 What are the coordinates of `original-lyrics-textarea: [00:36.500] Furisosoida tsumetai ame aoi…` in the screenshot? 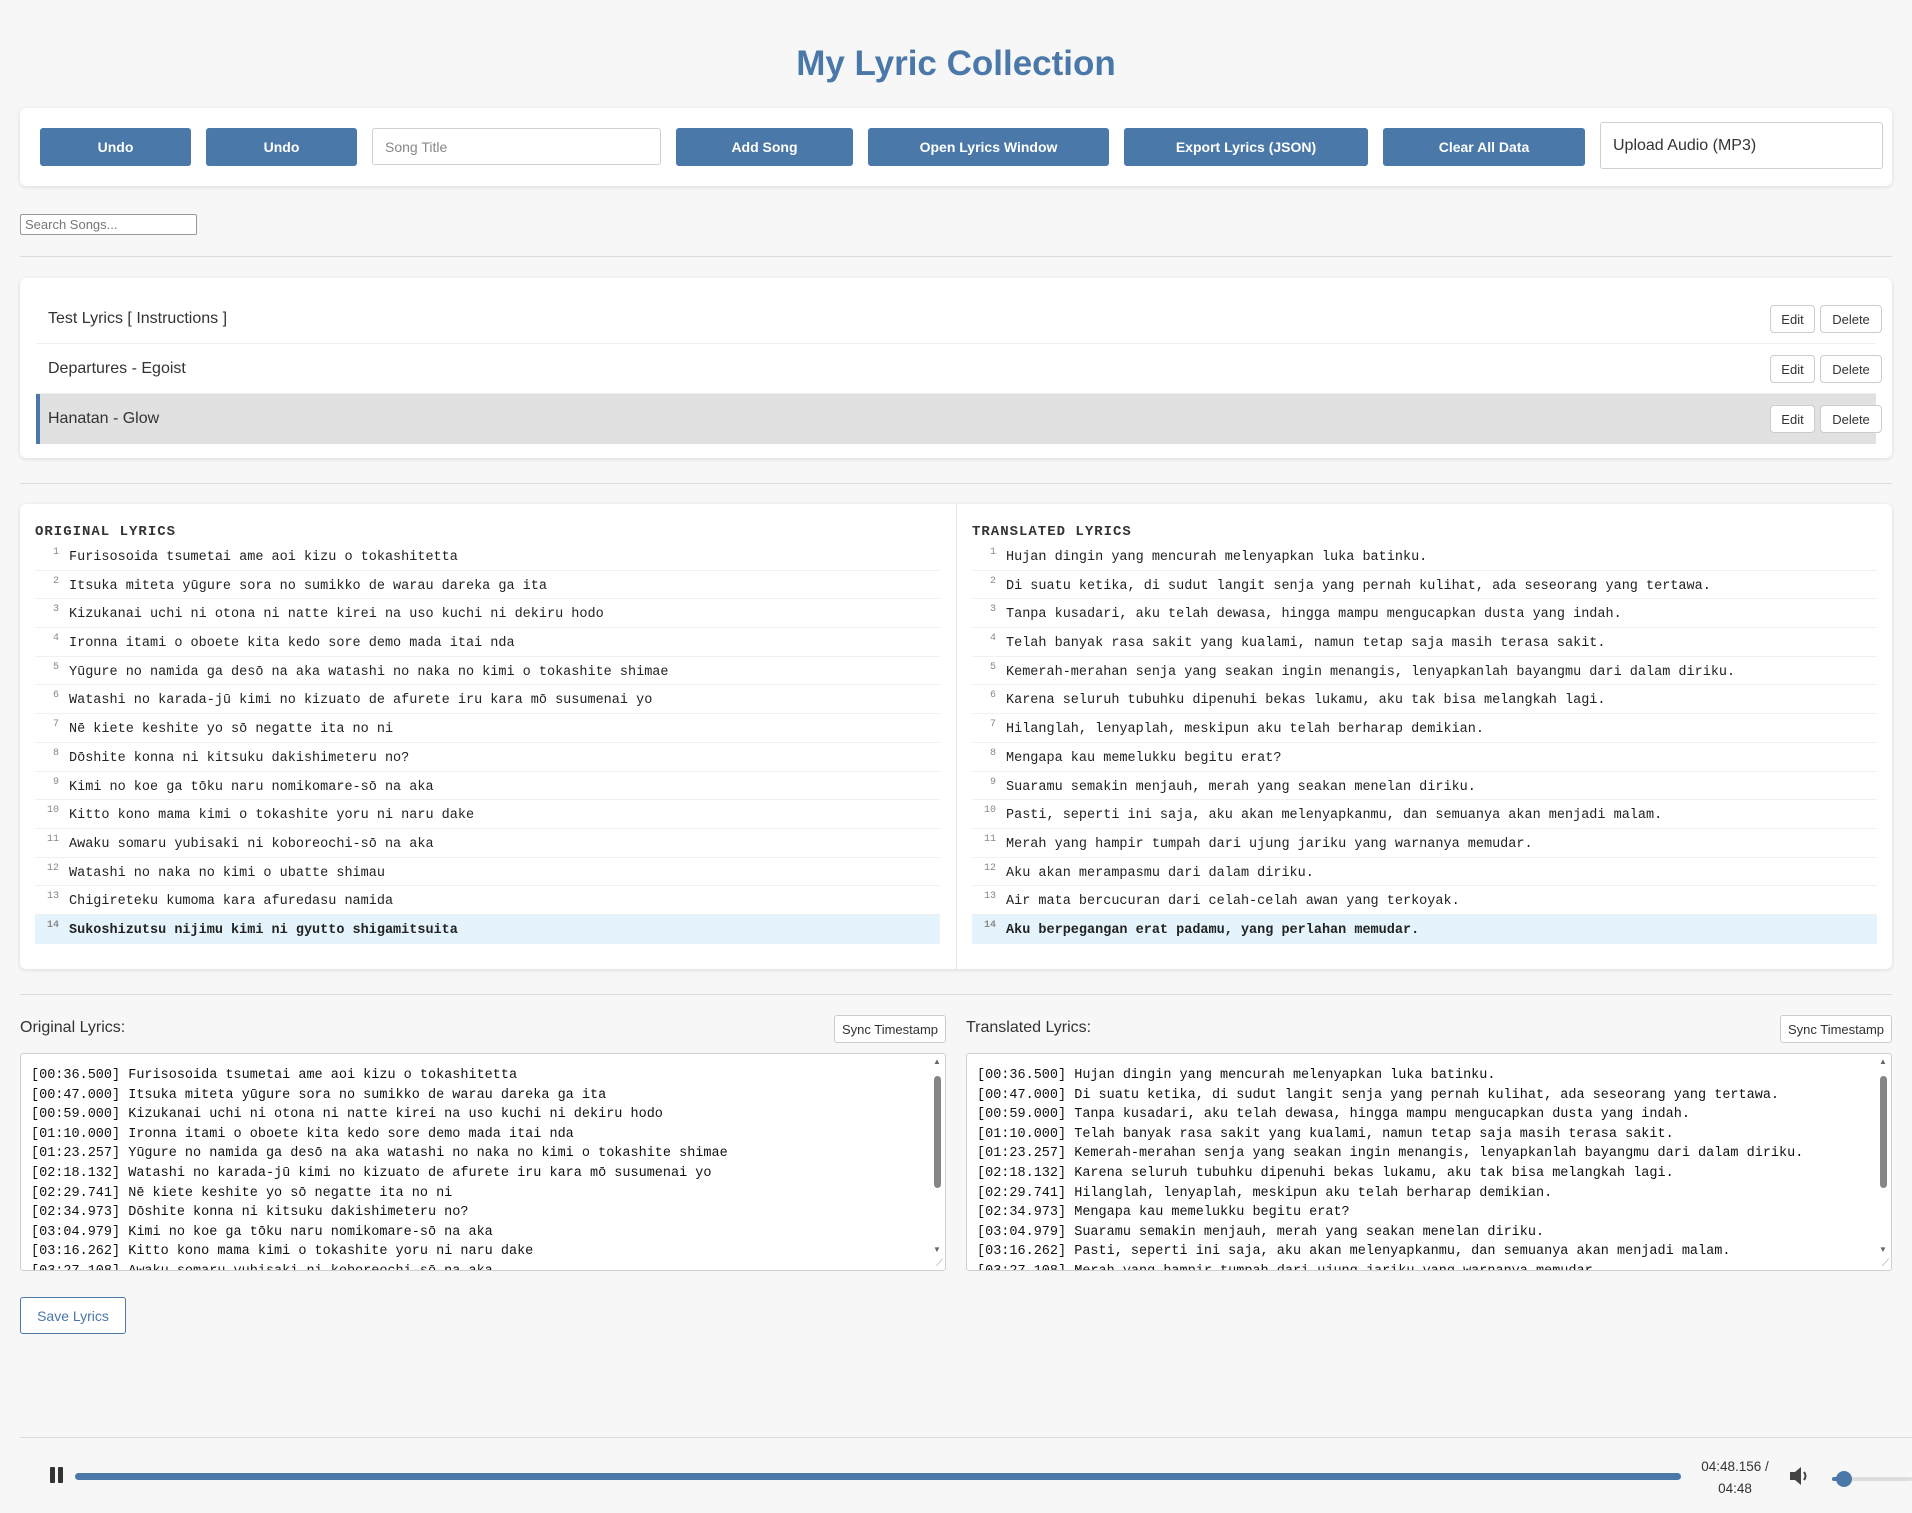 It's located at (483, 1162).